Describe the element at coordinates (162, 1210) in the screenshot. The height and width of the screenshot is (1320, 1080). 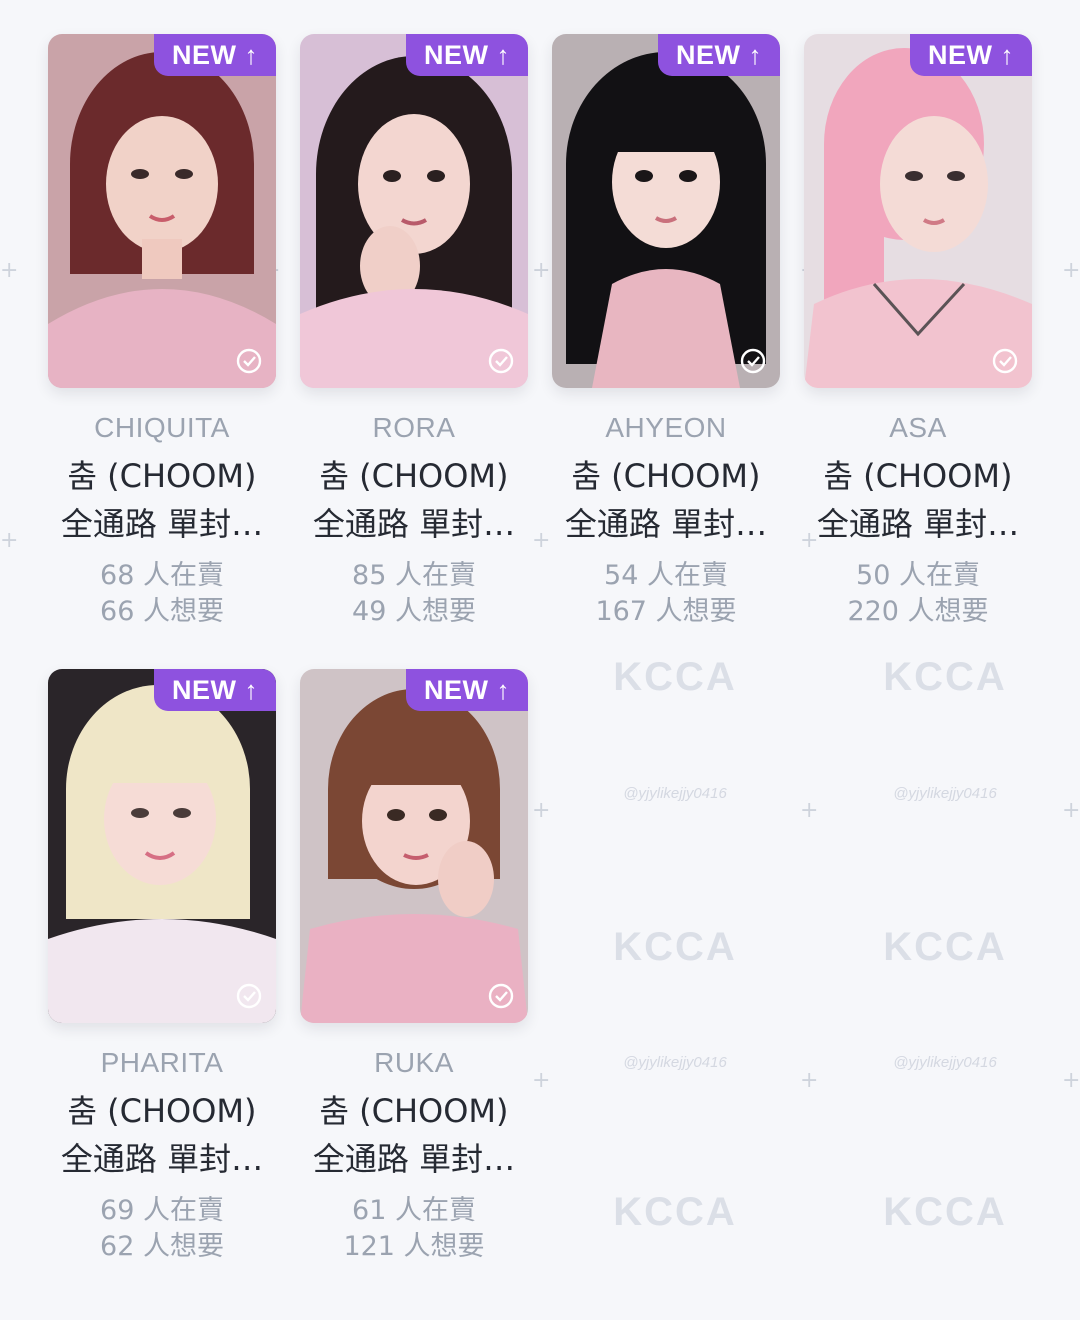
I see `selling-count: 69 人在賣` at that location.